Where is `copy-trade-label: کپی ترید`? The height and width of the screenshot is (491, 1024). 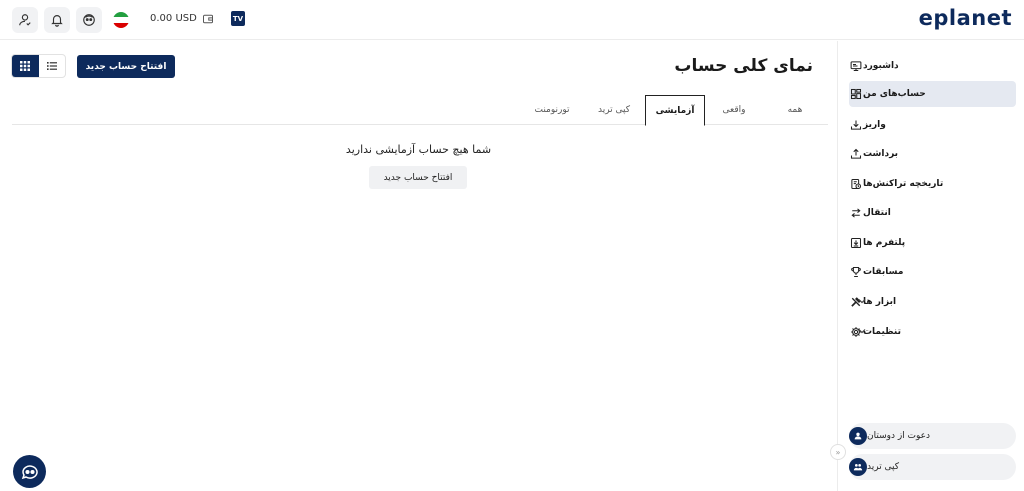
copy-trade-label: کپی ترید is located at coordinates (883, 467).